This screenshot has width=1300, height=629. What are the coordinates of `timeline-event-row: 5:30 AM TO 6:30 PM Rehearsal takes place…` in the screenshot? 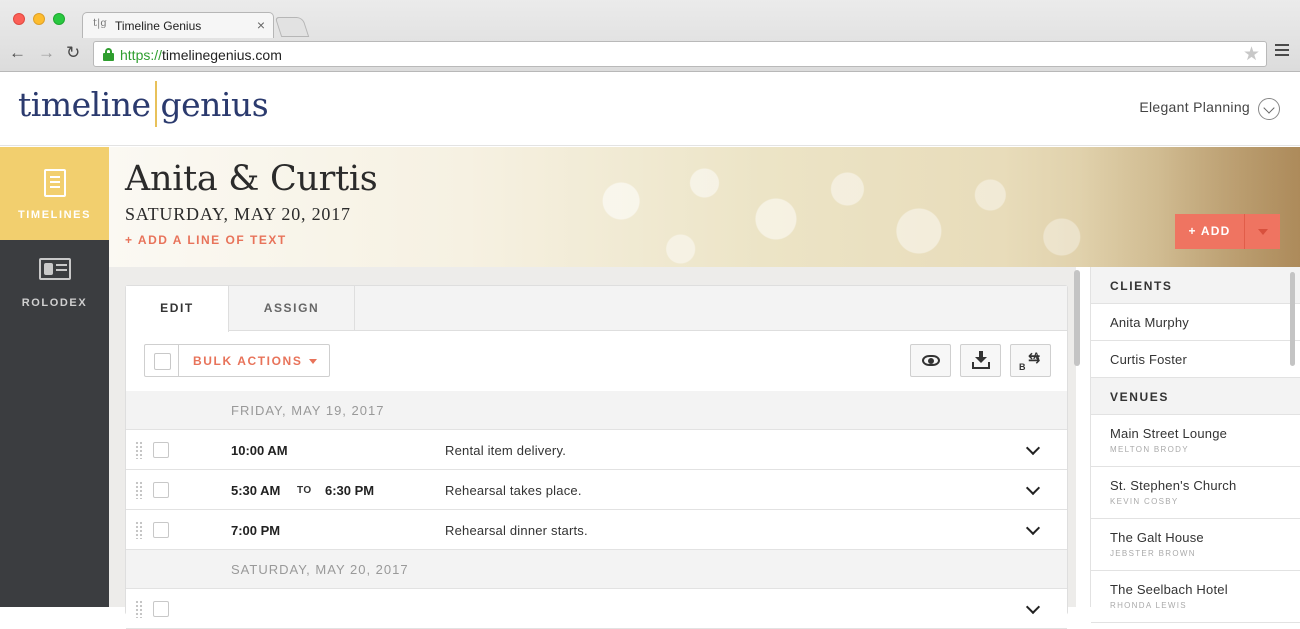 It's located at (596, 490).